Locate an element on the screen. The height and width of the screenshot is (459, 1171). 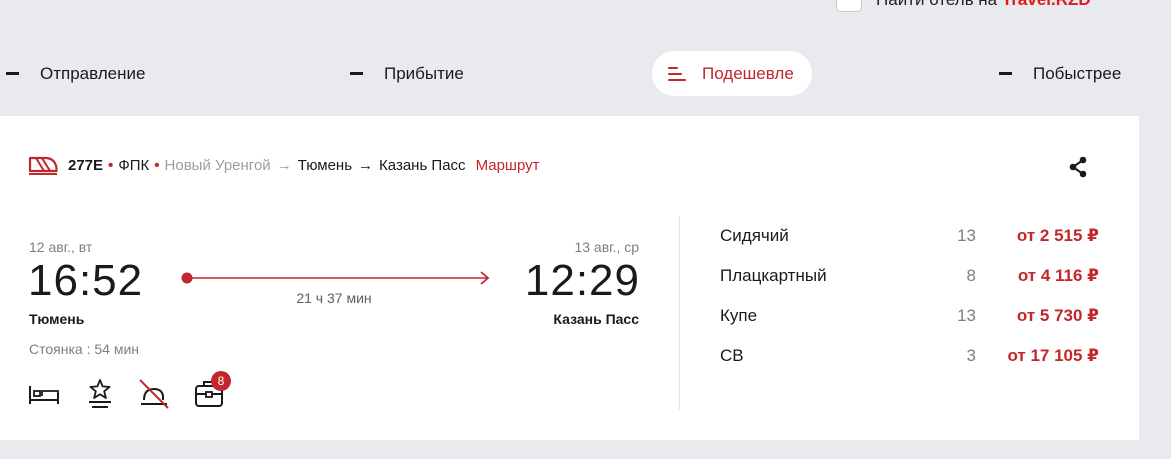
stop-duration: Стоянка : 54 мин is located at coordinates (84, 349).